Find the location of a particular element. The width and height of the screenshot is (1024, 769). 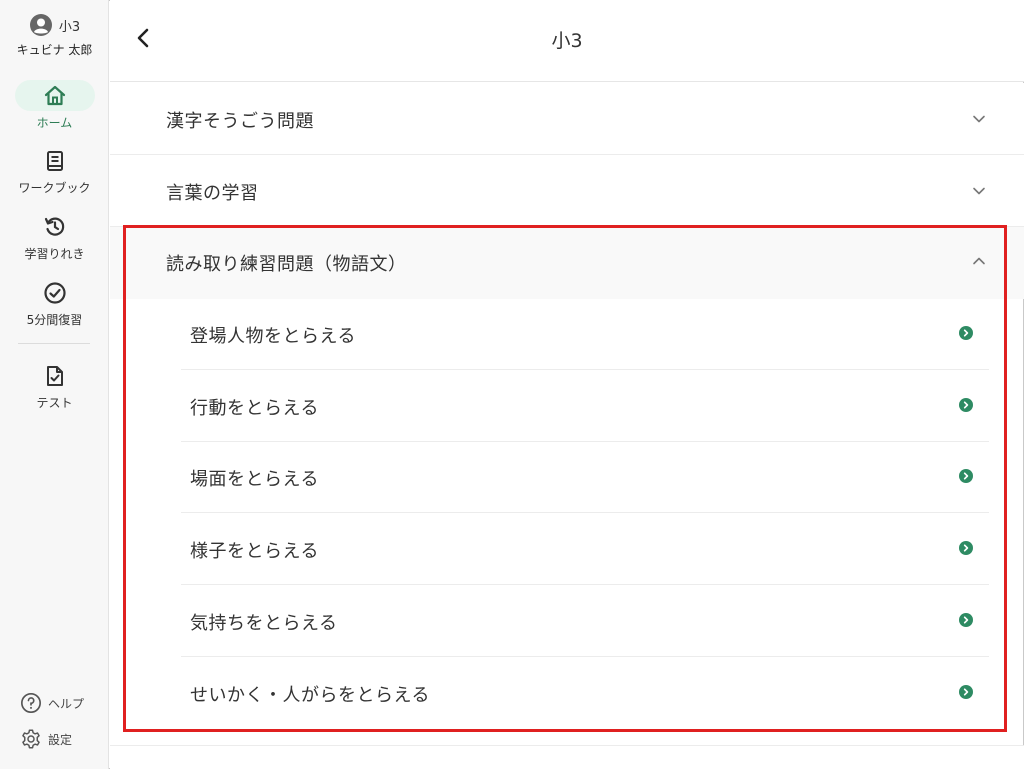

nav-label-history: 学習りれき is located at coordinates (54, 254).